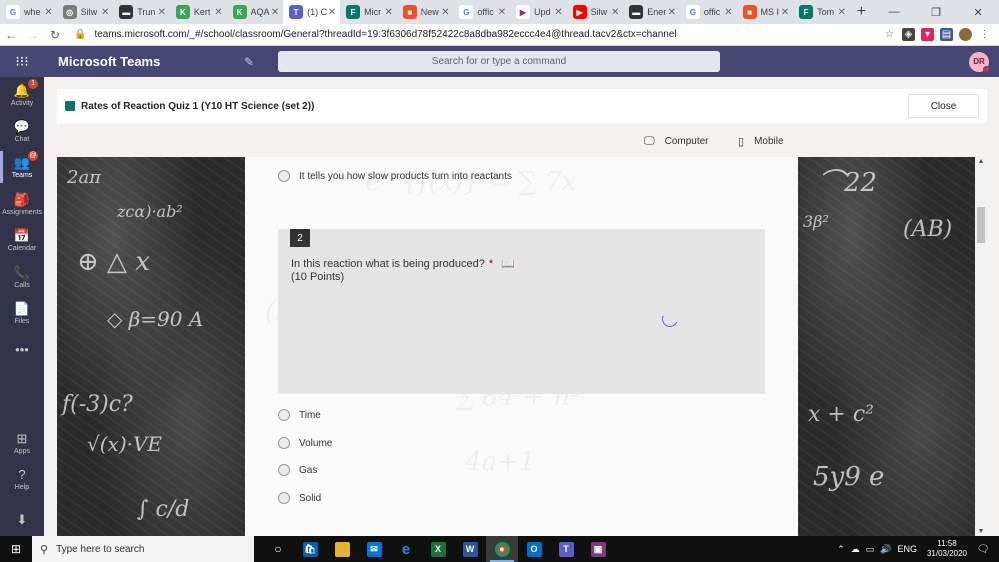  Describe the element at coordinates (855, 549) in the screenshot. I see `onedrive-icon: ☁` at that location.